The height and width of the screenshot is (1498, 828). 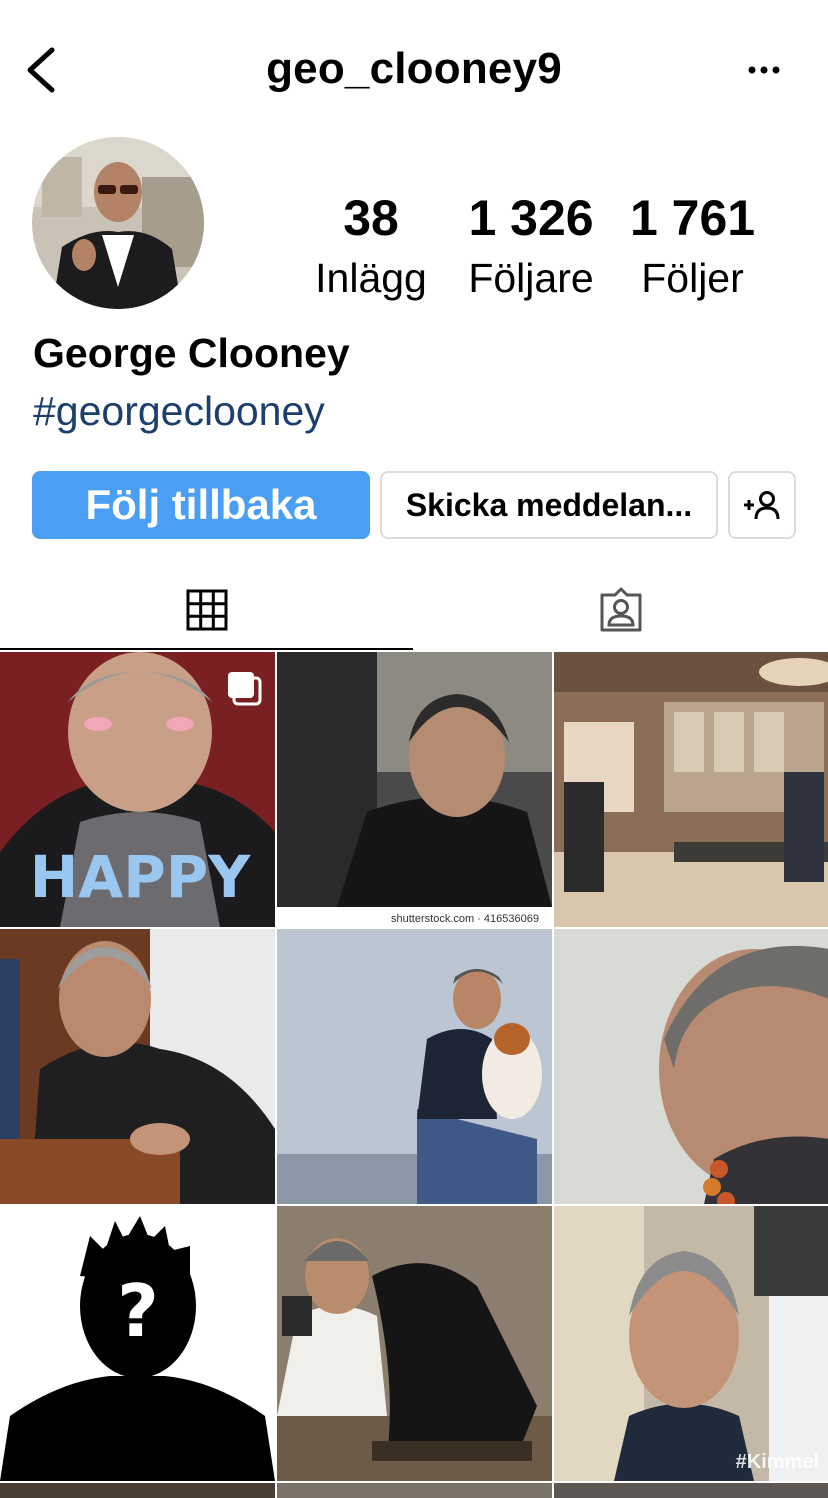 I want to click on stat-following-count: 1 761, so click(x=692, y=218).